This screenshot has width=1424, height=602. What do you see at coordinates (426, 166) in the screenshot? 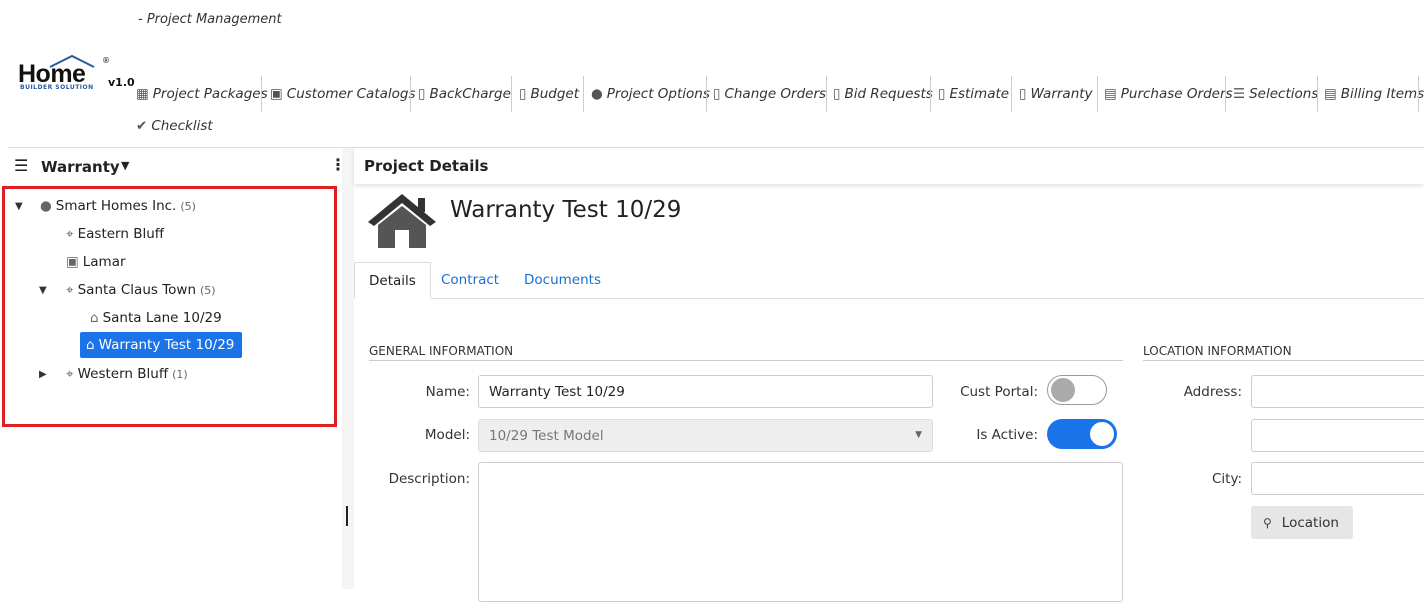
I see `right-panel-title: Project Details` at bounding box center [426, 166].